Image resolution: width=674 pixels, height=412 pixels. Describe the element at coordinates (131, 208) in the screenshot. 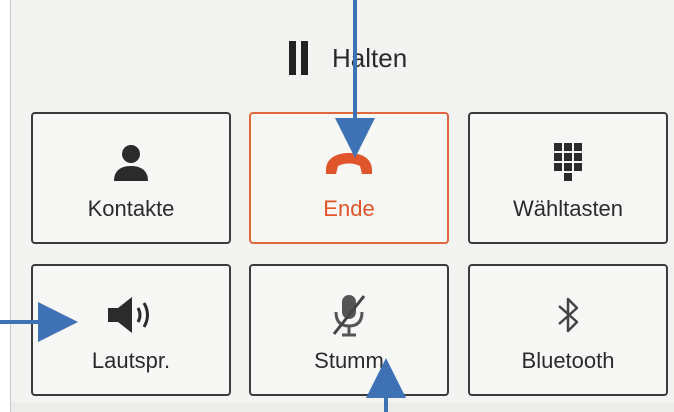

I see `contacts-label: Kontakte` at that location.